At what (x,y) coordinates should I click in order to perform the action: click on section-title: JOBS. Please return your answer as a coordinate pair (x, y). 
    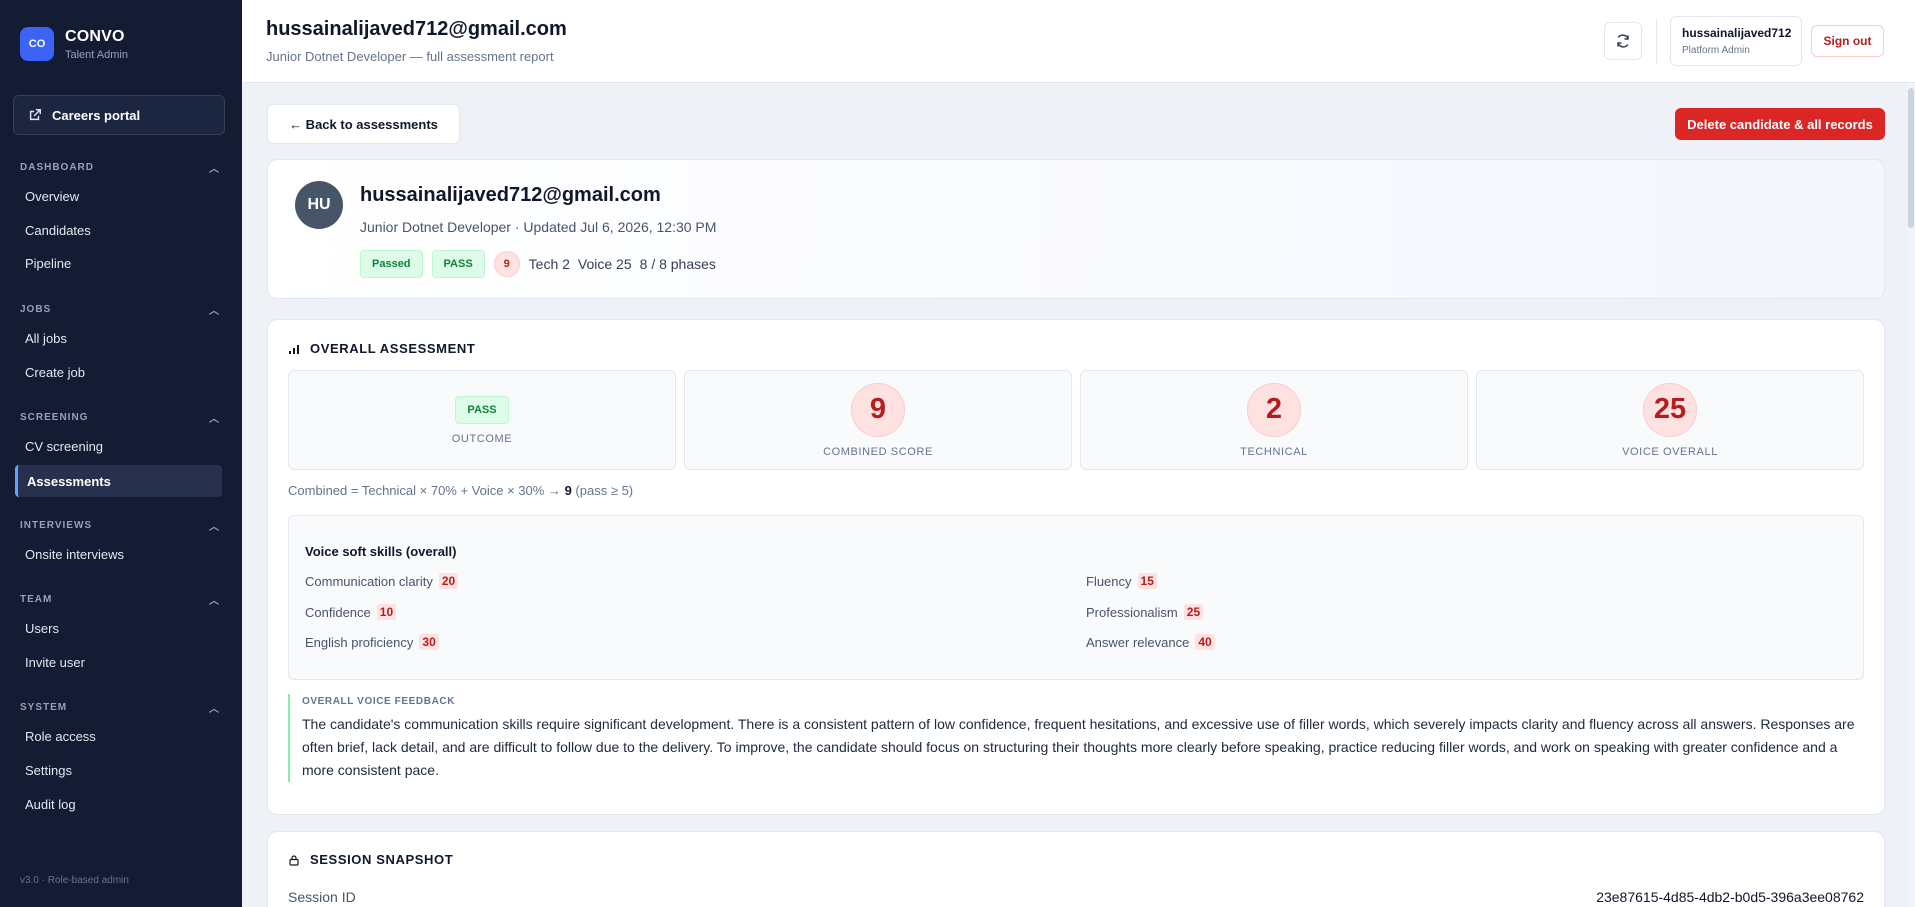
    Looking at the image, I should click on (36, 309).